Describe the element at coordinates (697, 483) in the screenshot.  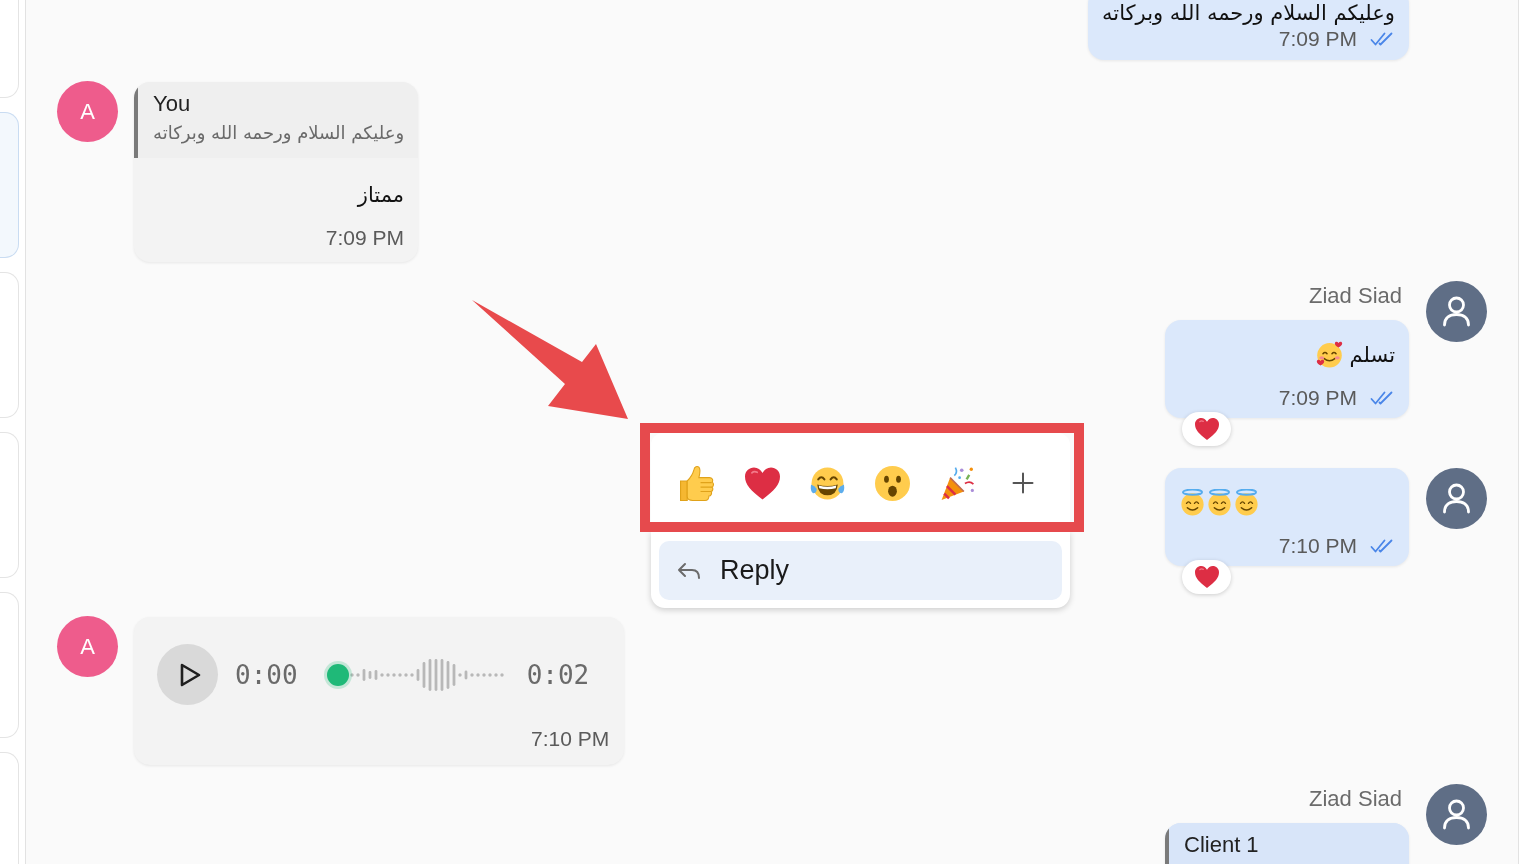
I see `thumbs-up-icon` at that location.